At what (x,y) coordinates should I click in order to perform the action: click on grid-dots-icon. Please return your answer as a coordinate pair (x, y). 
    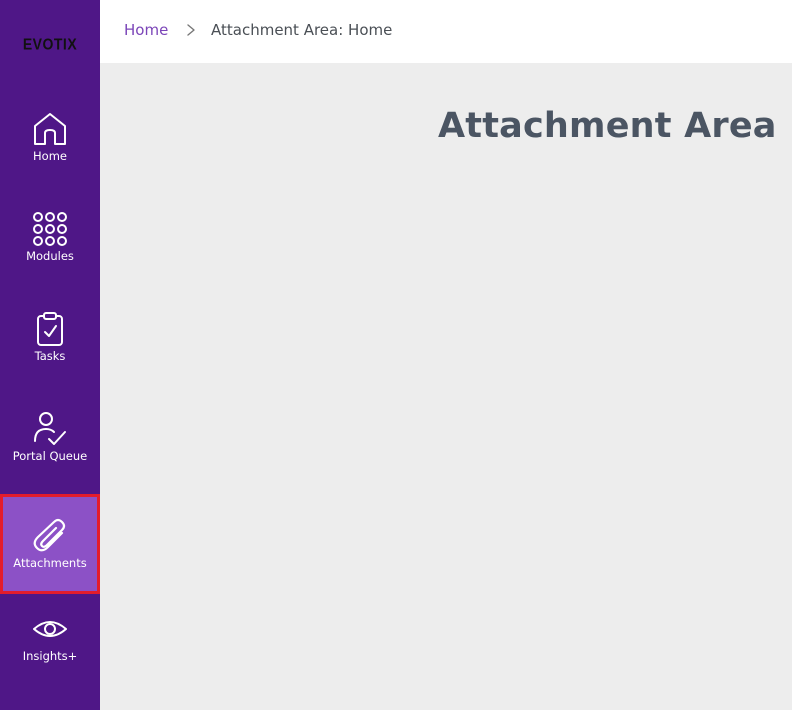
    Looking at the image, I should click on (50, 229).